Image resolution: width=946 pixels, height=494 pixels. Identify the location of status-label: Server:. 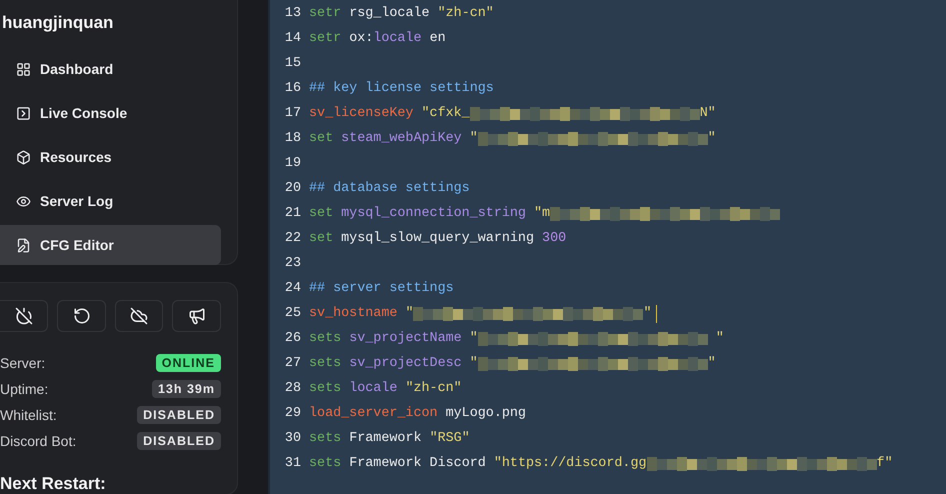
(23, 363).